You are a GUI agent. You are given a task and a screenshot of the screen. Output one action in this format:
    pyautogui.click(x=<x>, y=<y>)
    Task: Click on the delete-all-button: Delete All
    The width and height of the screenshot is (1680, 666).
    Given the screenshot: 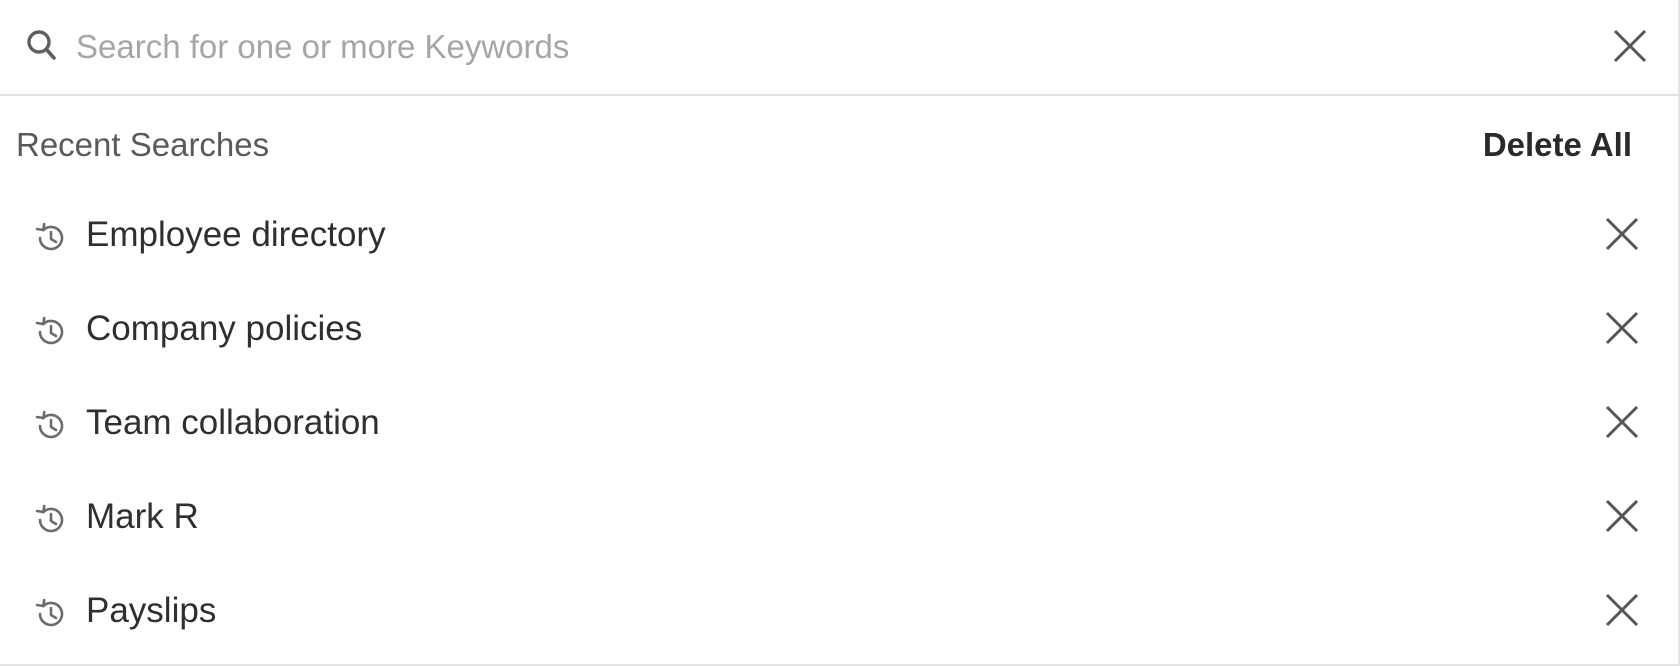 What is the action you would take?
    pyautogui.click(x=1557, y=145)
    